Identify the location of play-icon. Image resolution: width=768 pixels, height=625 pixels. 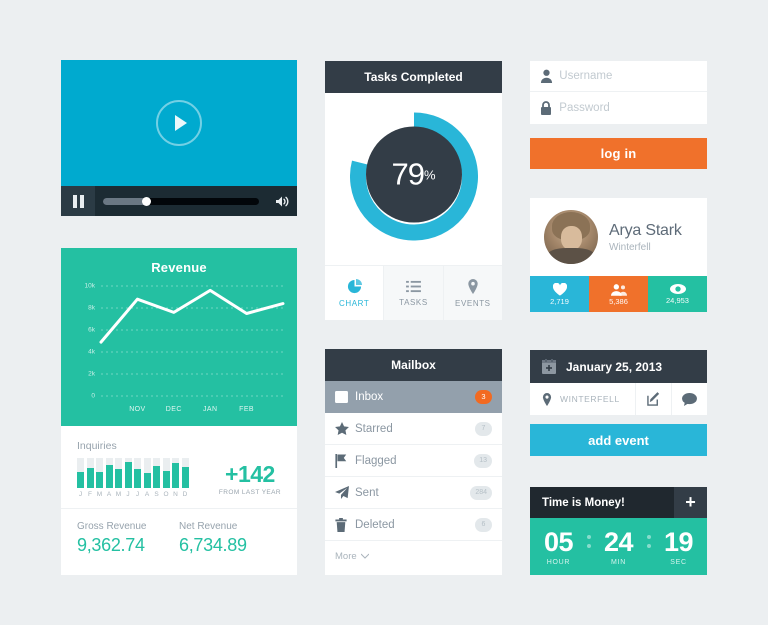
(181, 123).